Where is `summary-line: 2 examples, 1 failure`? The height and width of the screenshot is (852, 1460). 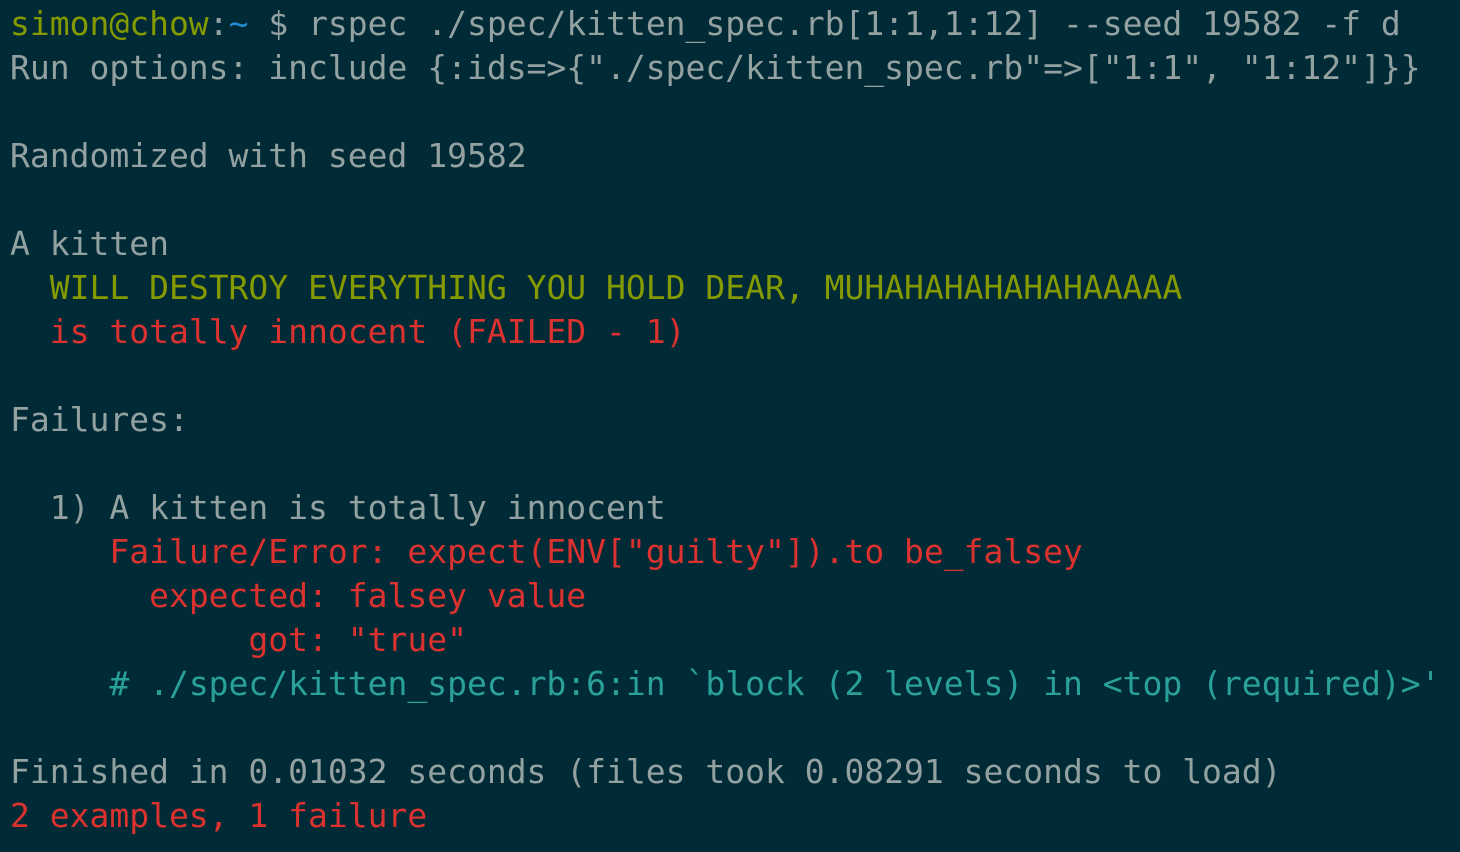
summary-line: 2 examples, 1 failure is located at coordinates (219, 815).